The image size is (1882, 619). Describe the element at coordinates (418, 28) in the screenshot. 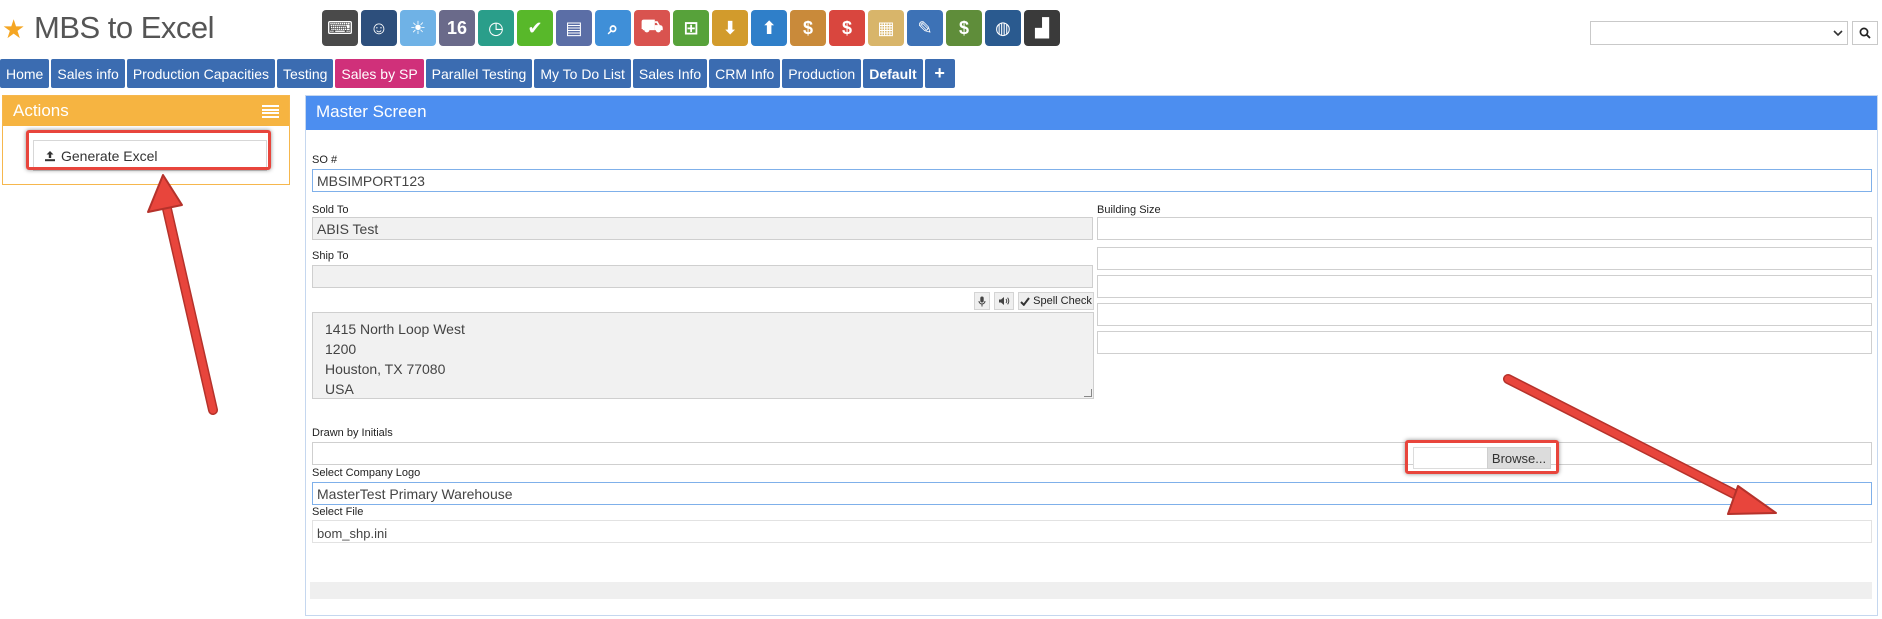

I see `weather-icon: ☀` at that location.